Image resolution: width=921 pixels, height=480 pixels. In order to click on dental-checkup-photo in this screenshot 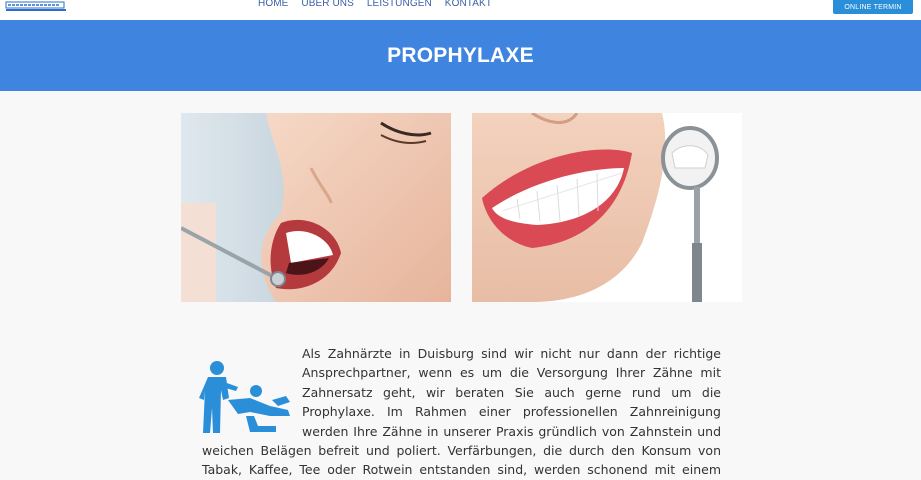, I will do `click(316, 207)`.